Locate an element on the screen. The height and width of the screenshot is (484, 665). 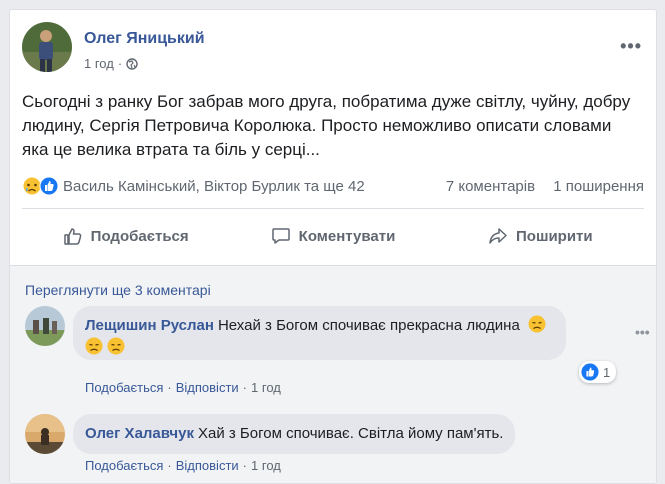
comment-like-count: 1 is located at coordinates (607, 372).